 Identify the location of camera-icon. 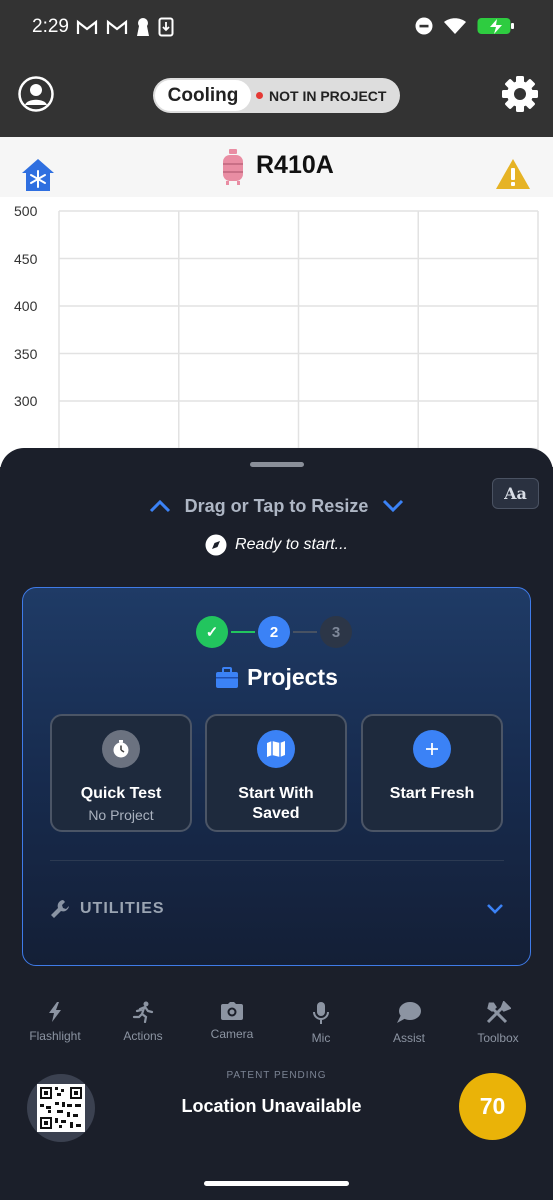
(232, 1011).